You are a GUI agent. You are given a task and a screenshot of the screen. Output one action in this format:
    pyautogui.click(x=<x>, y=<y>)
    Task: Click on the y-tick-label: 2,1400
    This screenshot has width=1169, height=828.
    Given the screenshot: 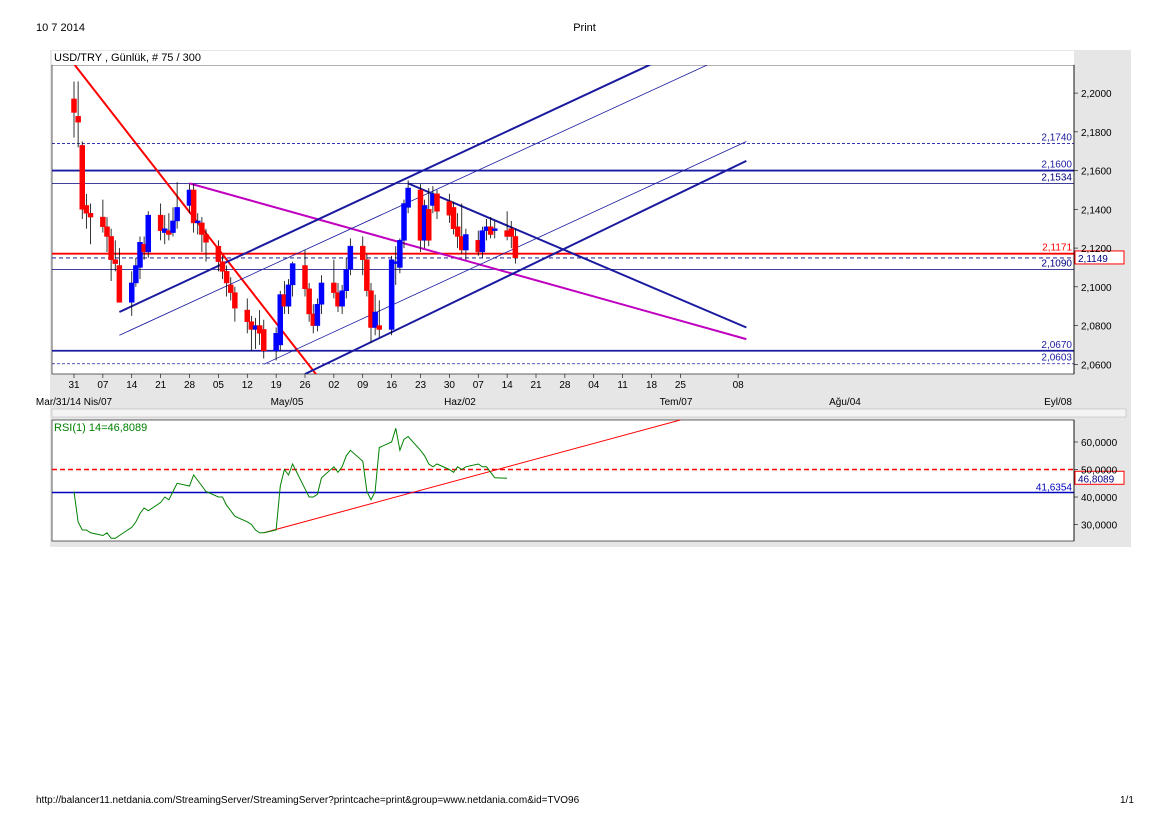 What is the action you would take?
    pyautogui.click(x=1096, y=210)
    